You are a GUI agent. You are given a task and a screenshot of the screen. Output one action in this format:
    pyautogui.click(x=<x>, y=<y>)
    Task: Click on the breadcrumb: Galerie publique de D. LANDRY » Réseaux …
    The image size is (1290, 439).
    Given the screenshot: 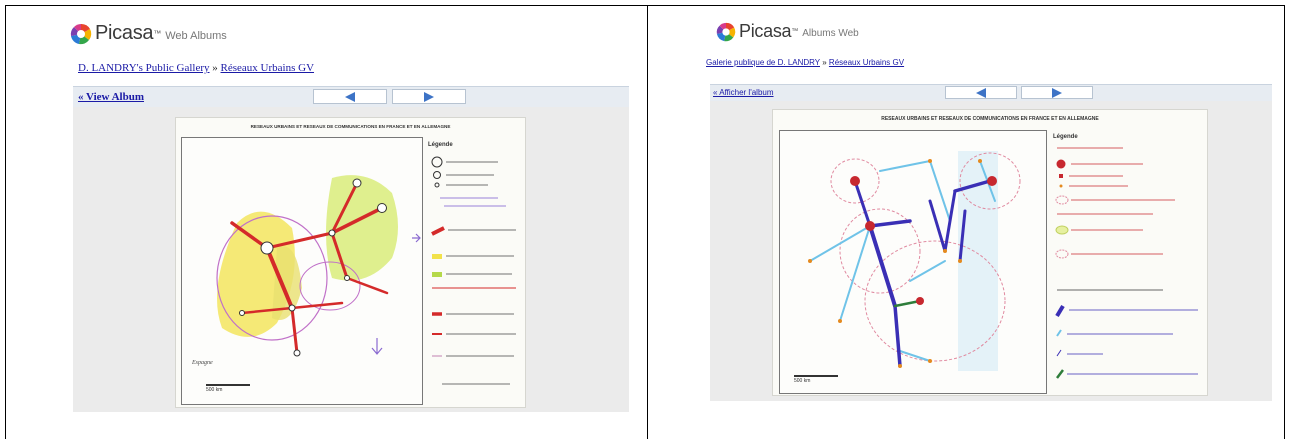 What is the action you would take?
    pyautogui.click(x=805, y=62)
    